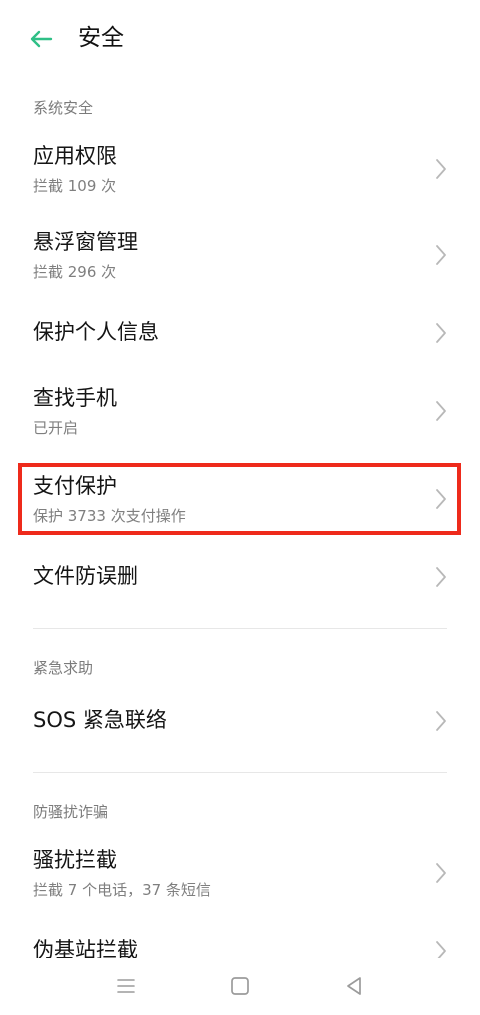  I want to click on section-header-system-security: 系统安全, so click(63, 108).